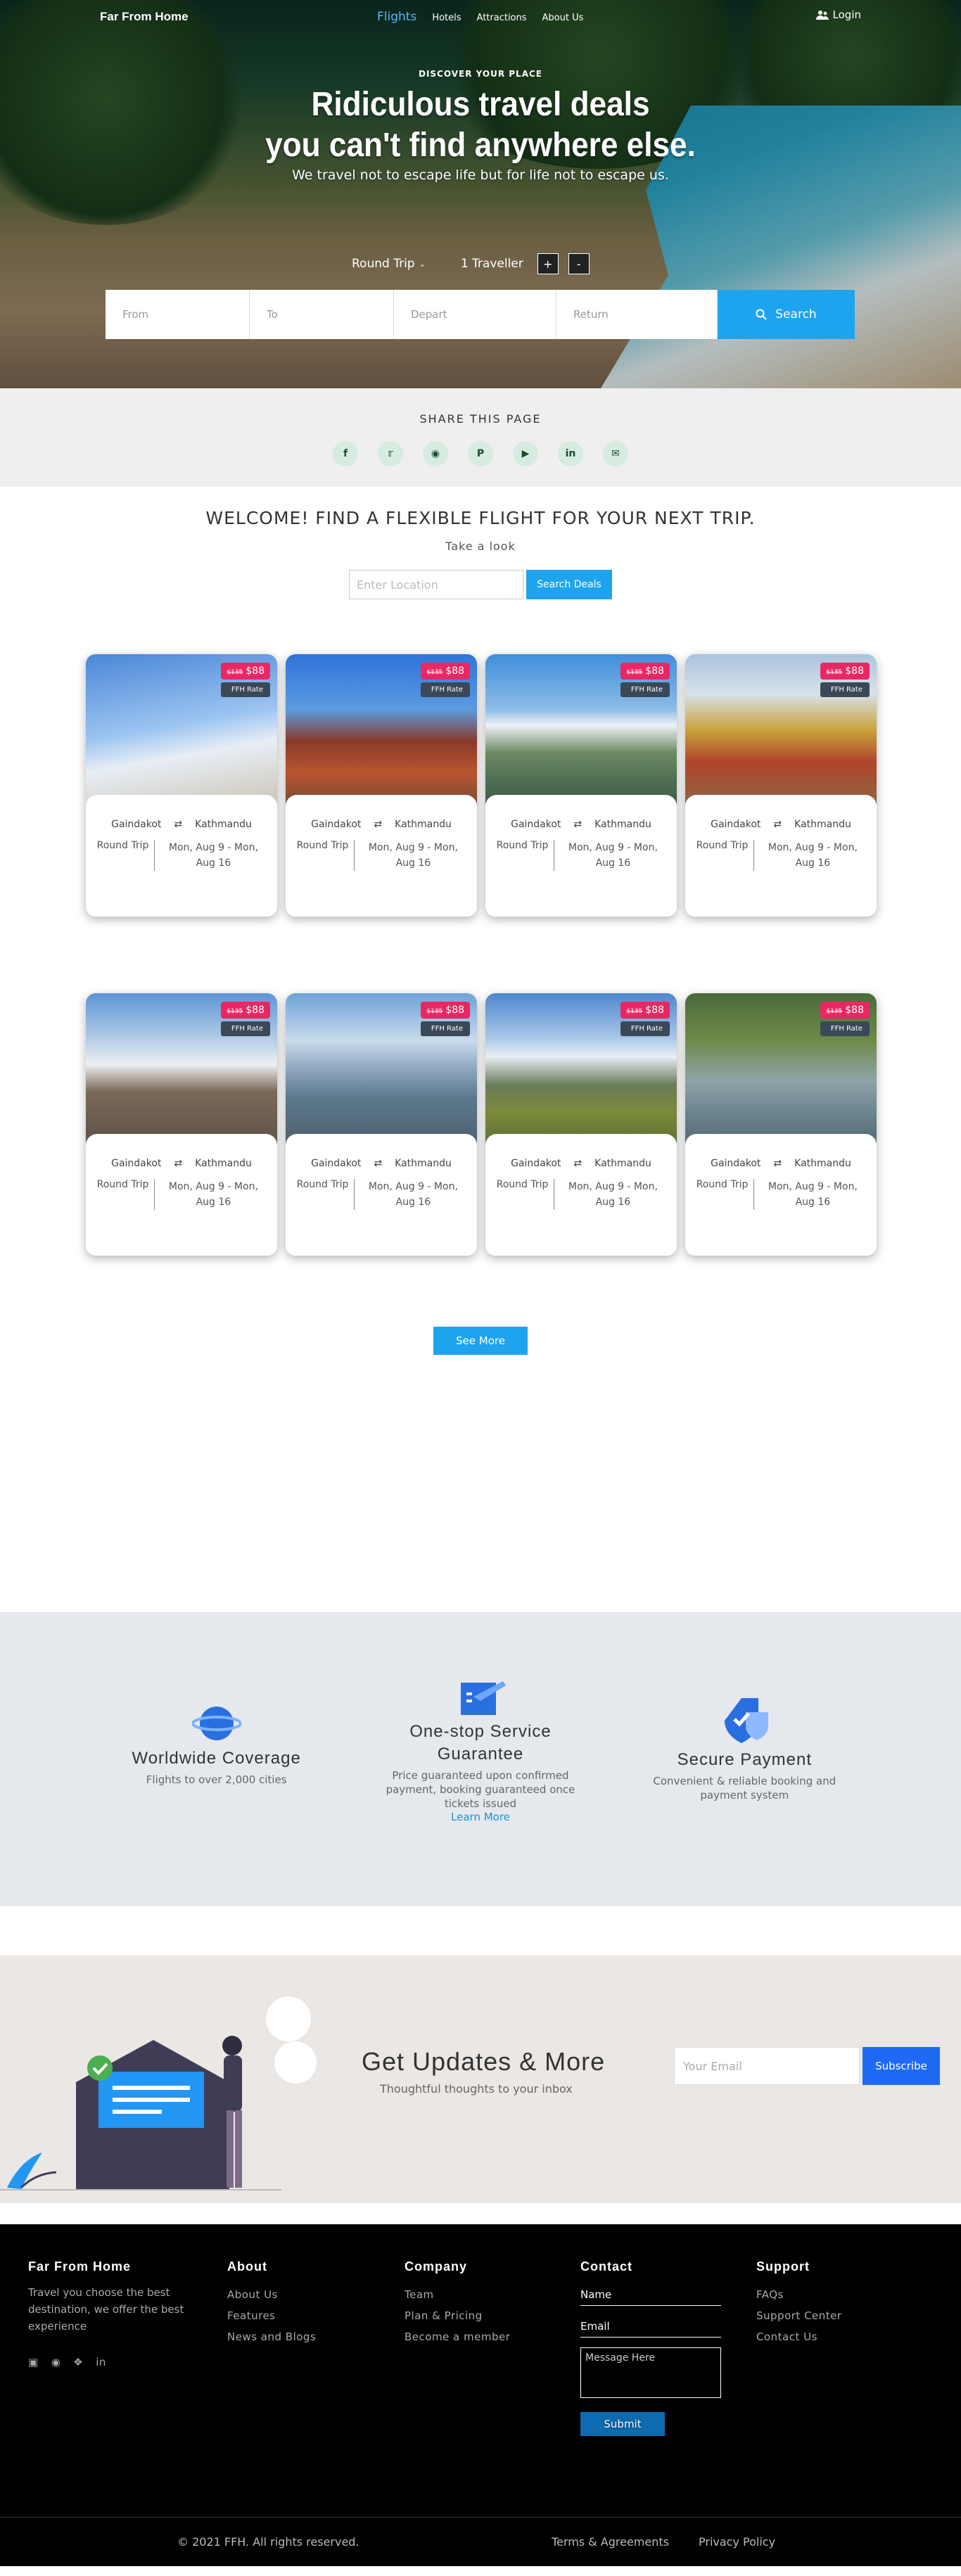 This screenshot has width=961, height=2576. Describe the element at coordinates (457, 2294) in the screenshot. I see `footer-link: Team` at that location.